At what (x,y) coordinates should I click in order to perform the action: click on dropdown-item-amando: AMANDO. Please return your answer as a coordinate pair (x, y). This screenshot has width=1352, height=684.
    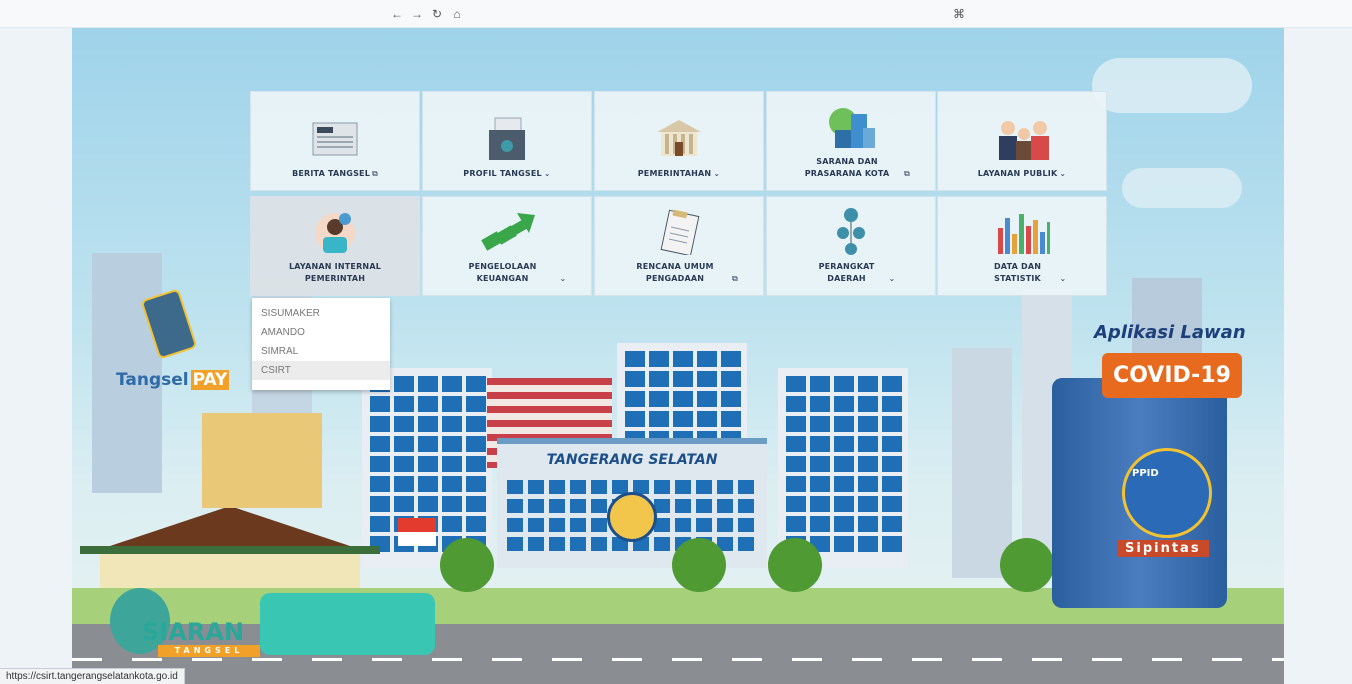
    Looking at the image, I should click on (321, 332).